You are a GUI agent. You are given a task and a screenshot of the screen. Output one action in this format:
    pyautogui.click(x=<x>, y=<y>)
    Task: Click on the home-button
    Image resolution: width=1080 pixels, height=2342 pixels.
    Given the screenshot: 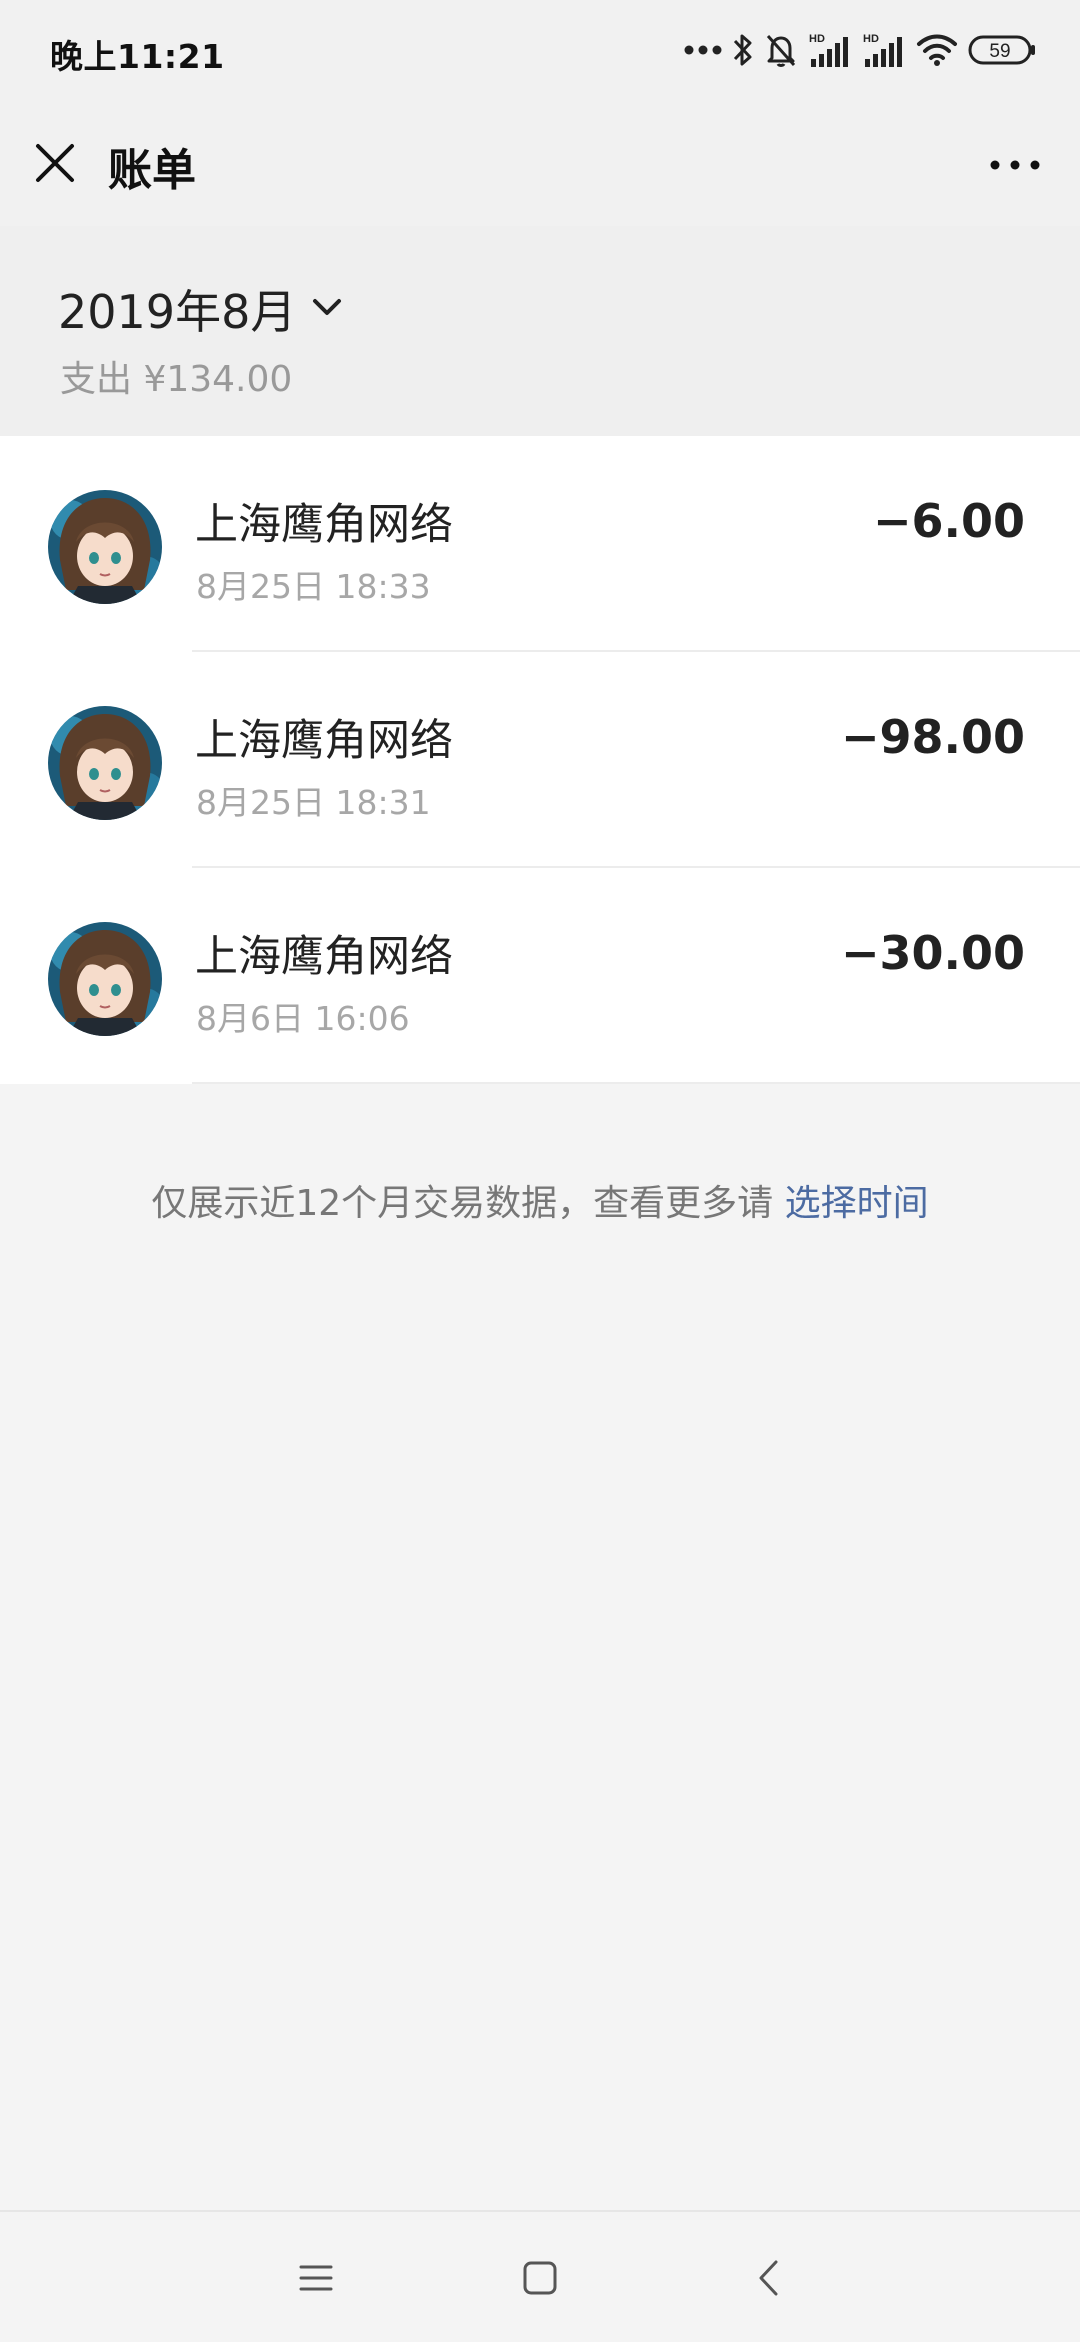 What is the action you would take?
    pyautogui.click(x=540, y=2280)
    